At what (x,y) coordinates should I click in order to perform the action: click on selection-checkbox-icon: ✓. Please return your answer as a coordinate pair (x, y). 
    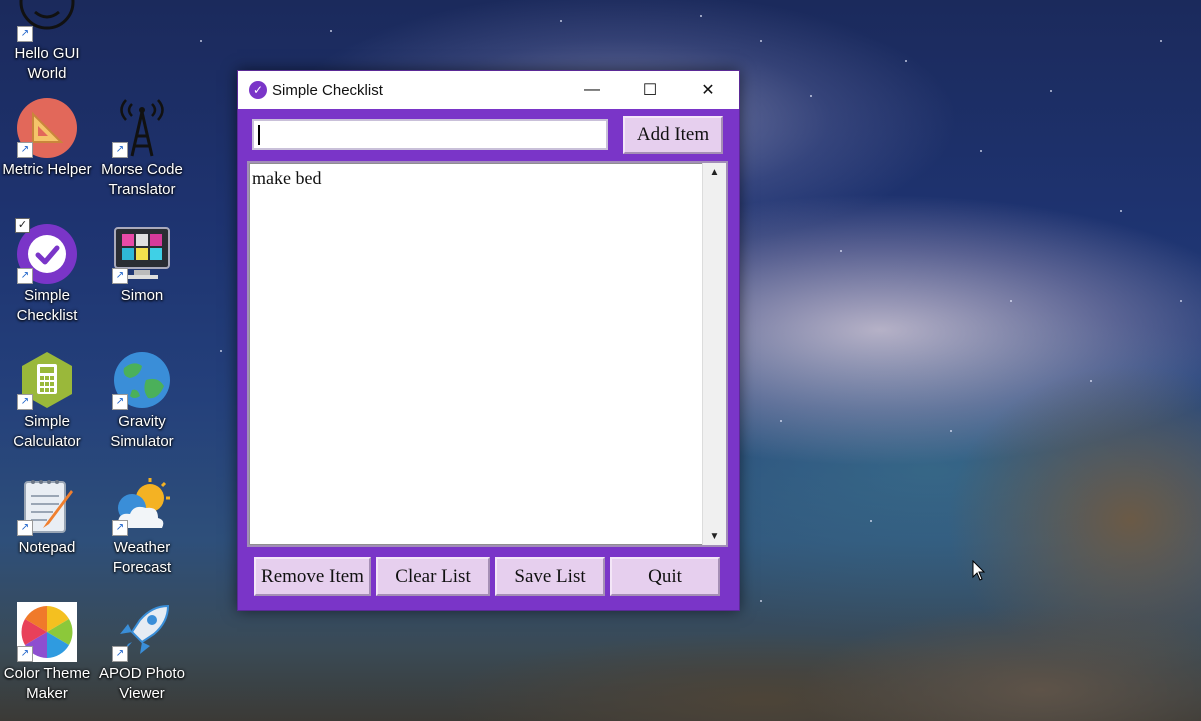
    Looking at the image, I should click on (22, 225).